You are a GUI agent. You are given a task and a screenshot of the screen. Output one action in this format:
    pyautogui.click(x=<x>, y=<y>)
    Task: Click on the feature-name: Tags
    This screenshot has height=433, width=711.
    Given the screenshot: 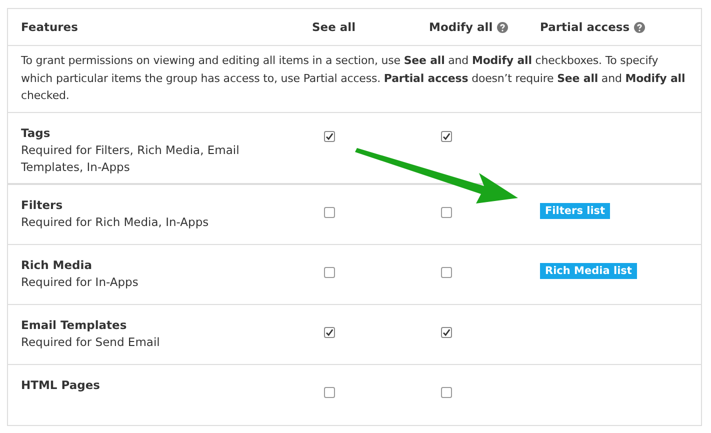 What is the action you would take?
    pyautogui.click(x=36, y=133)
    